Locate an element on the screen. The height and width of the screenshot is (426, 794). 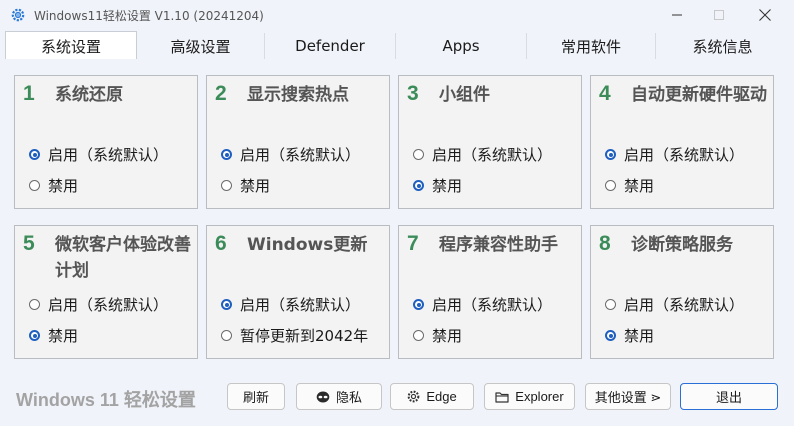
button-label: 隐私 is located at coordinates (348, 397).